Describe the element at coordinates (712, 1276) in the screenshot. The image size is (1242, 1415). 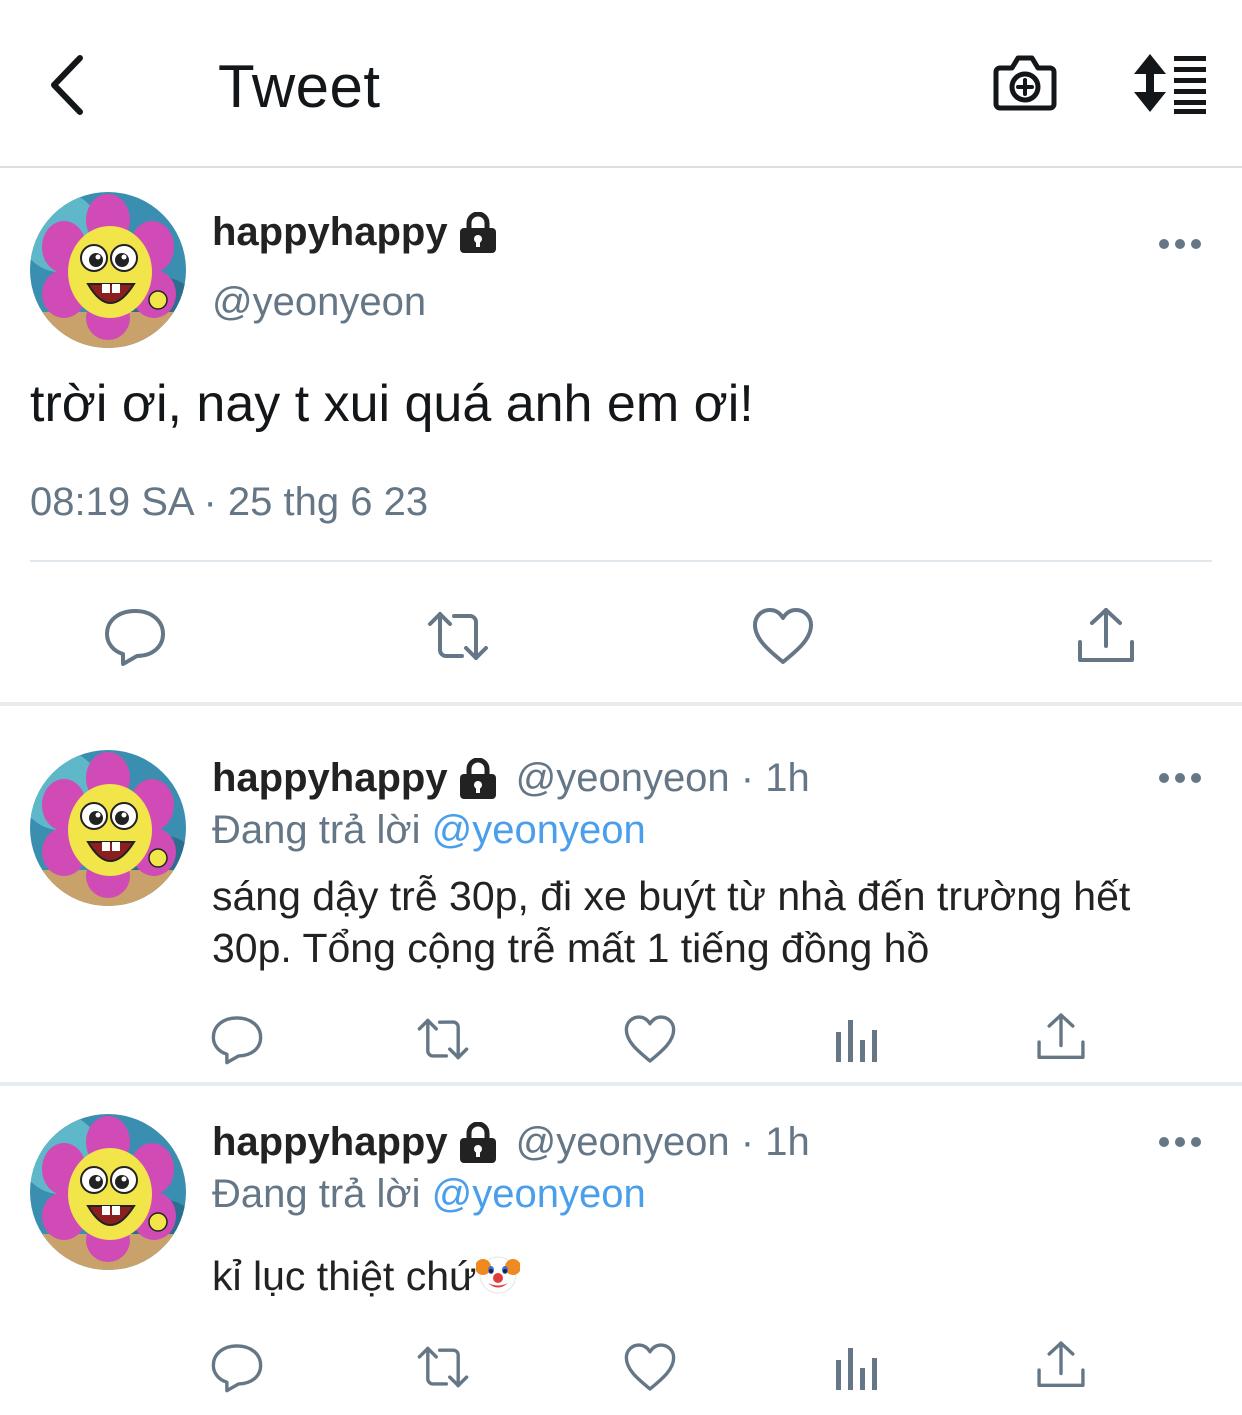
I see `tweet-text: kỉ lục thiệt chứ` at that location.